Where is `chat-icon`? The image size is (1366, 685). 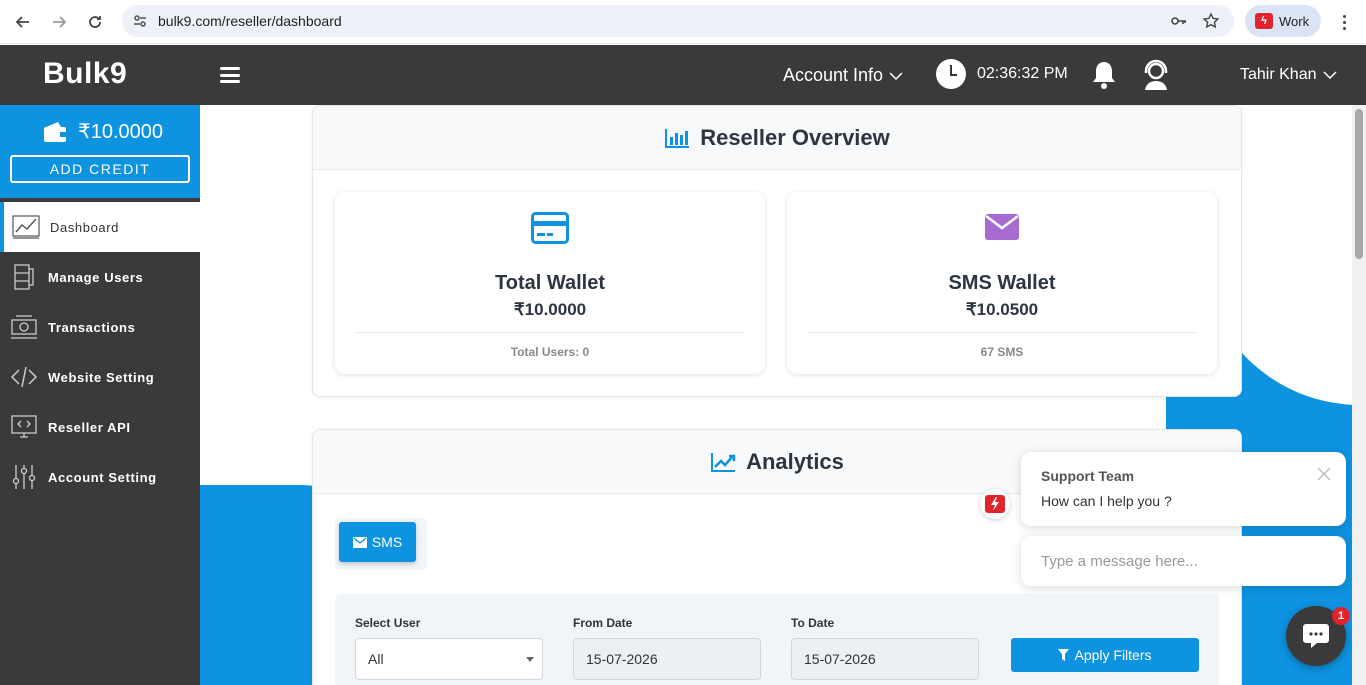 chat-icon is located at coordinates (1316, 636).